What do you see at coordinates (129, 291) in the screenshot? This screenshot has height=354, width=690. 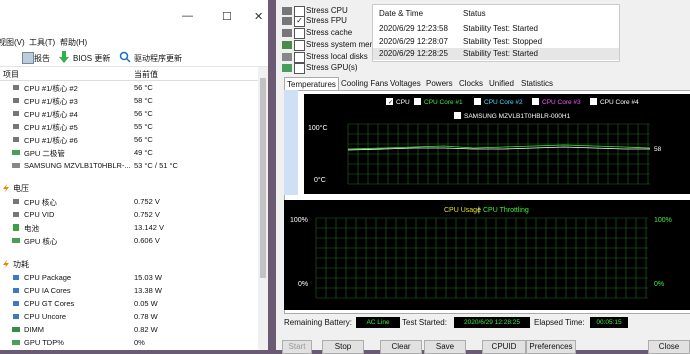 I see `sensor-row: CPU IA Cores 13.38 W` at bounding box center [129, 291].